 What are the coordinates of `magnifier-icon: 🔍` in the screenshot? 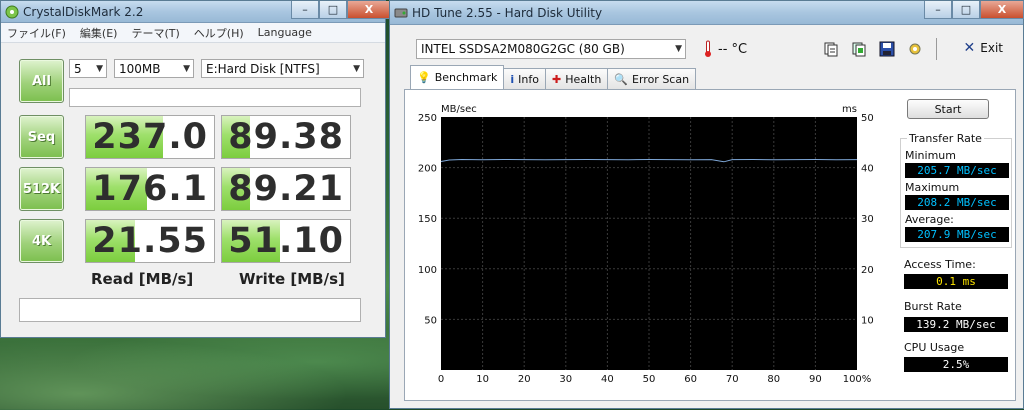 It's located at (621, 79).